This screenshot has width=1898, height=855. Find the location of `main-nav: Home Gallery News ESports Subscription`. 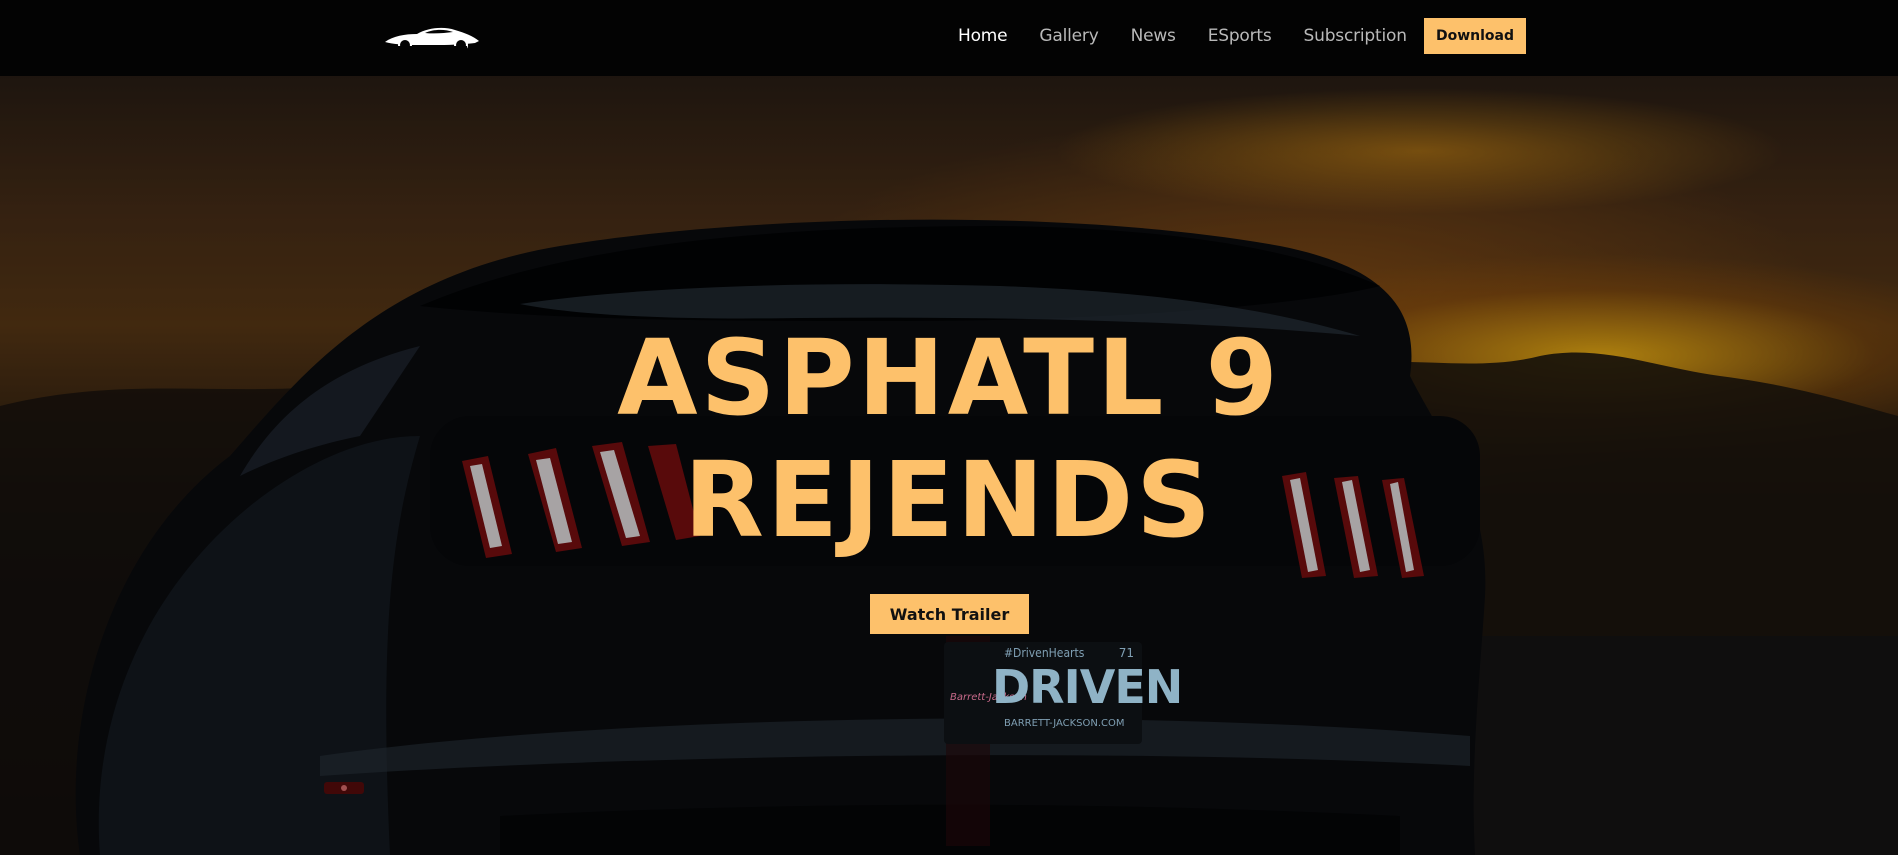

main-nav: Home Gallery News ESports Subscription is located at coordinates (1182, 36).